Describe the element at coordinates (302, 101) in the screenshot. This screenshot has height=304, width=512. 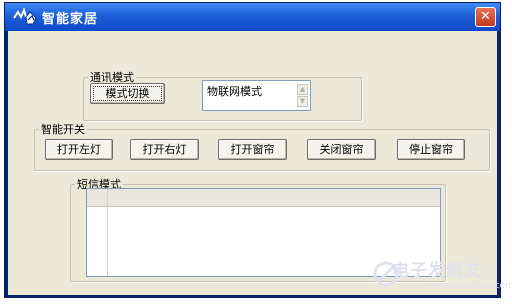
I see `spin-down-icon: ▼` at that location.